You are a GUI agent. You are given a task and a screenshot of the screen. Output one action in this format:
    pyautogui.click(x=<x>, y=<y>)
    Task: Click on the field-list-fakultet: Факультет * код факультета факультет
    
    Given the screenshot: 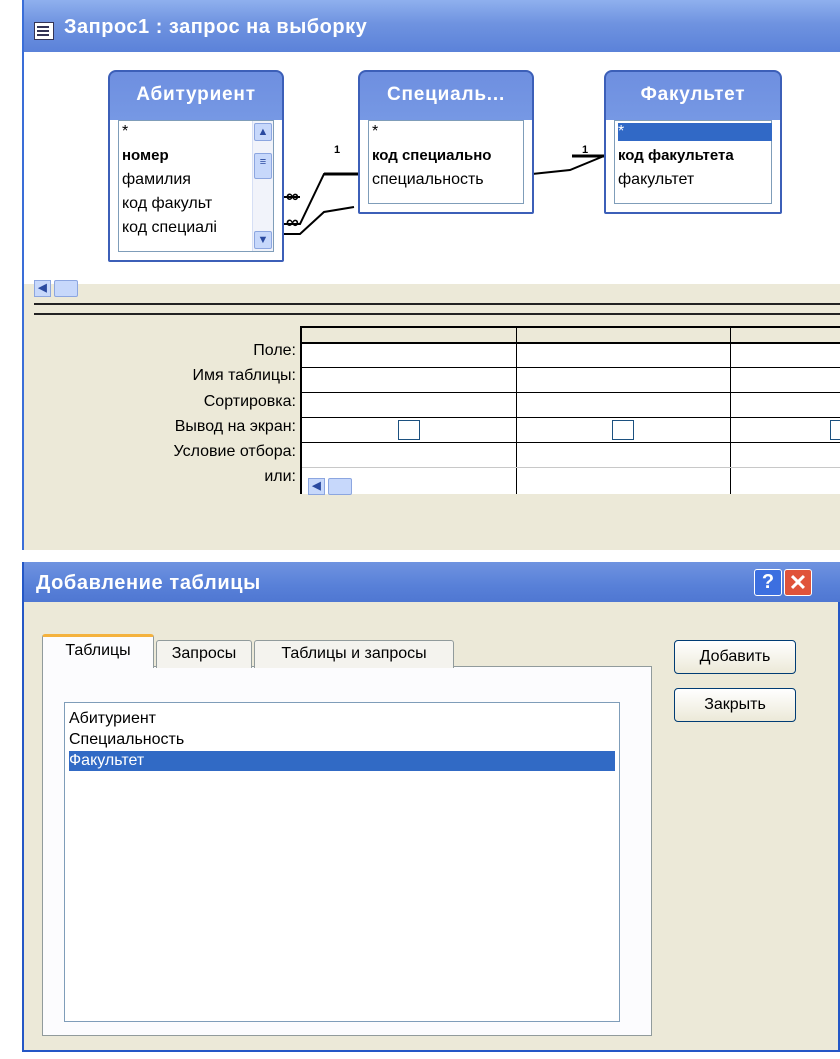 What is the action you would take?
    pyautogui.click(x=693, y=142)
    